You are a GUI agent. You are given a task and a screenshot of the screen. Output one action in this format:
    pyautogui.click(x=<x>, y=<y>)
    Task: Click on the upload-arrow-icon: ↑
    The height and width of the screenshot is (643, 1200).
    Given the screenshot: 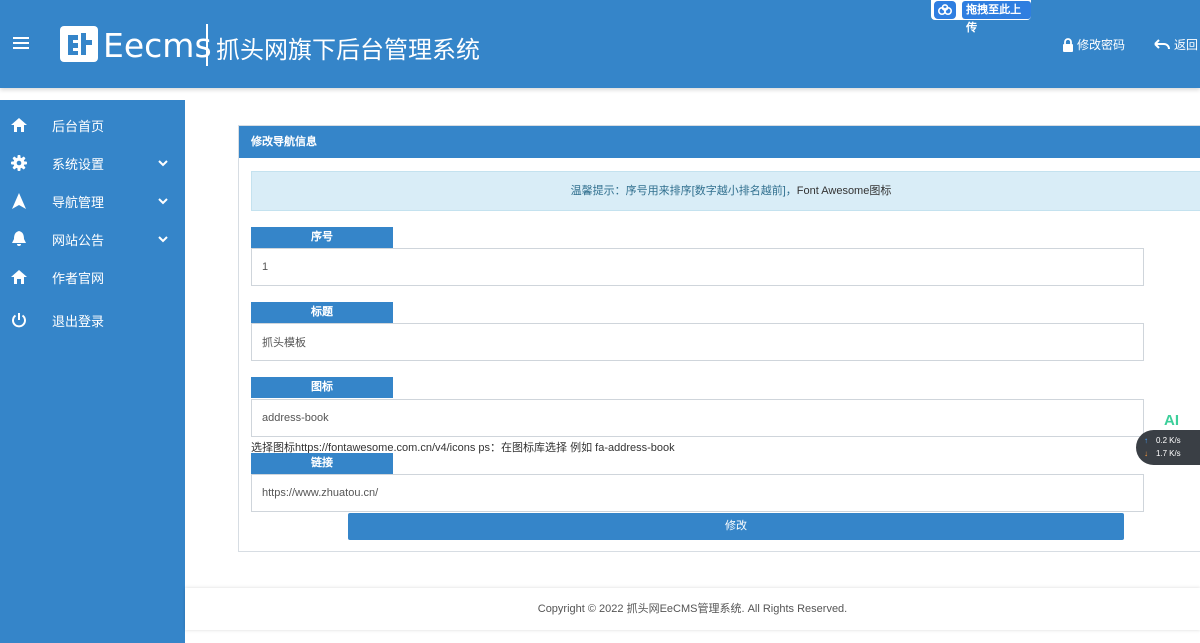 What is the action you would take?
    pyautogui.click(x=1146, y=440)
    